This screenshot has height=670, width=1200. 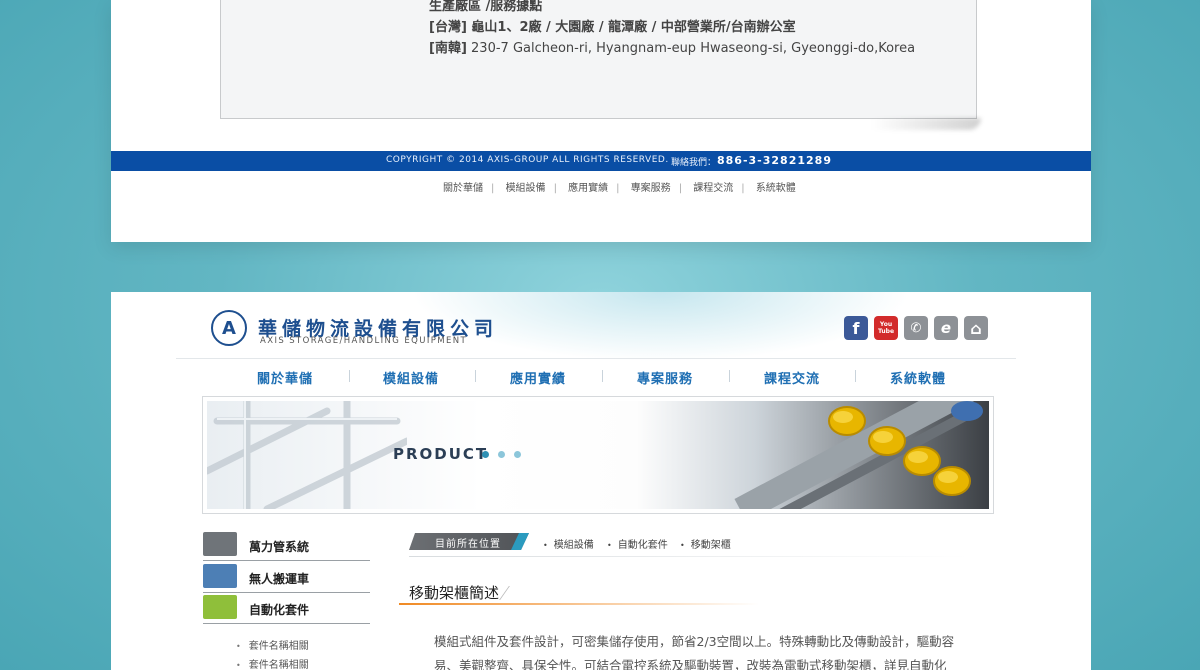 I want to click on home-glyph: ⌂, so click(x=976, y=328).